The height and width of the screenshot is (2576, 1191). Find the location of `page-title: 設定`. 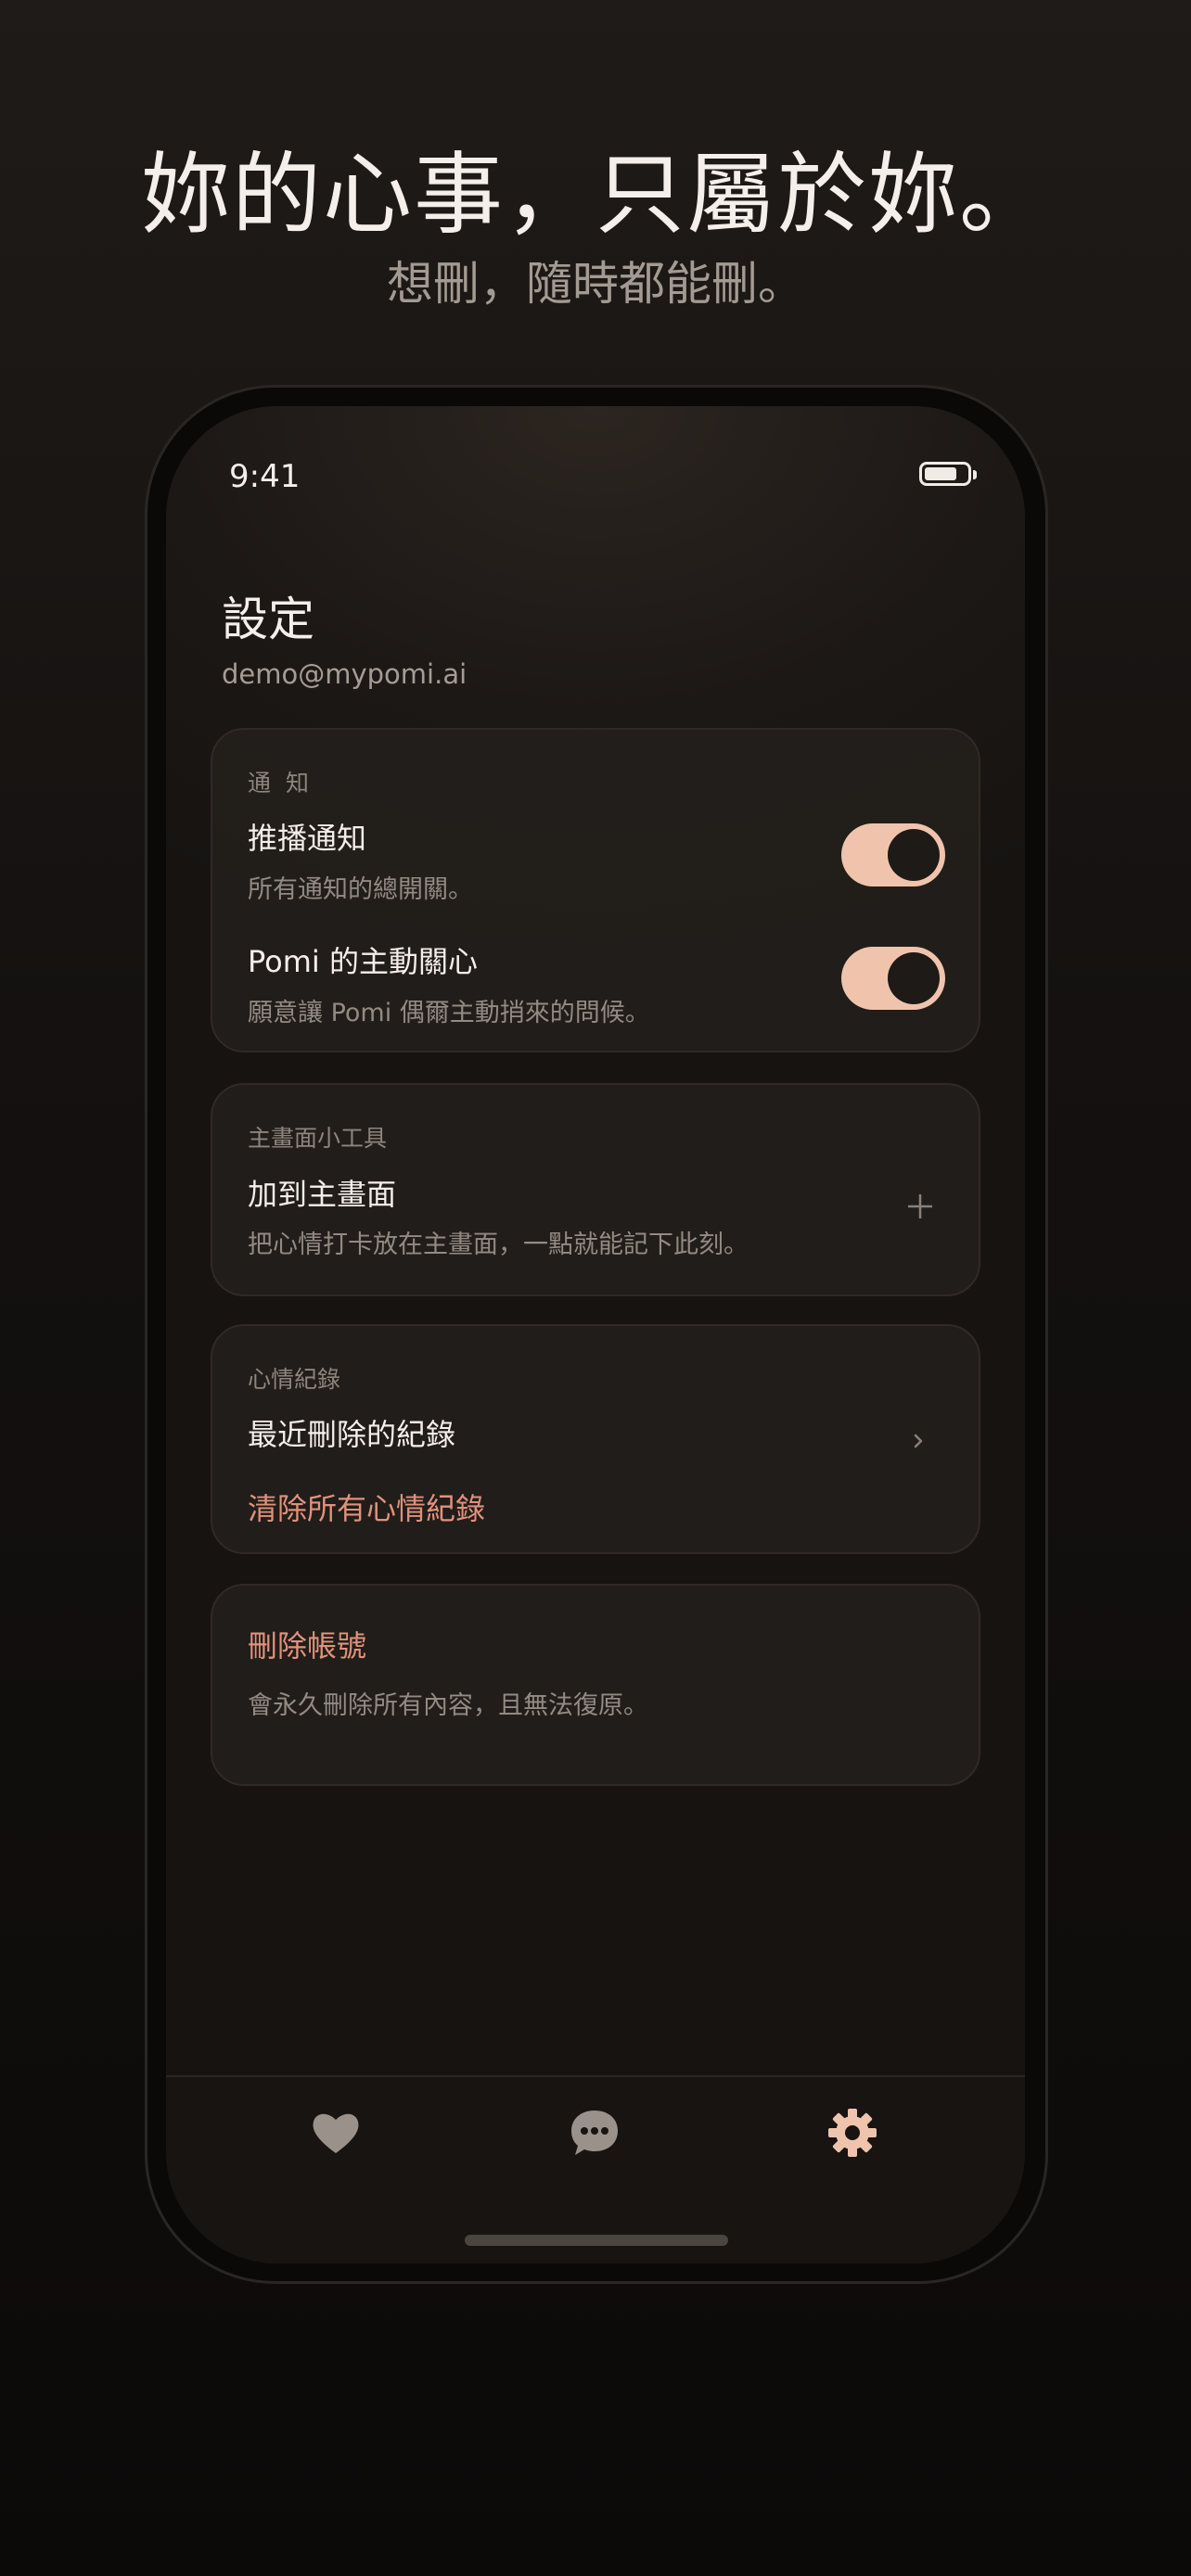

page-title: 設定 is located at coordinates (268, 619).